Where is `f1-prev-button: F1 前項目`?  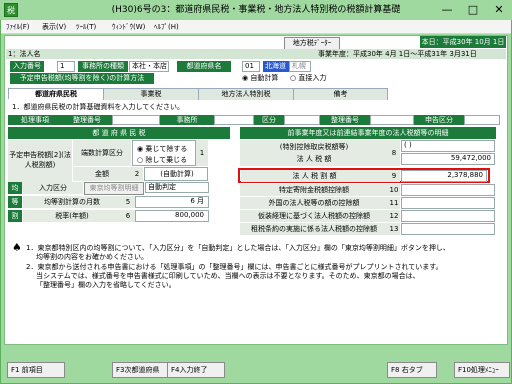 f1-prev-button: F1 前項目 is located at coordinates (36, 370).